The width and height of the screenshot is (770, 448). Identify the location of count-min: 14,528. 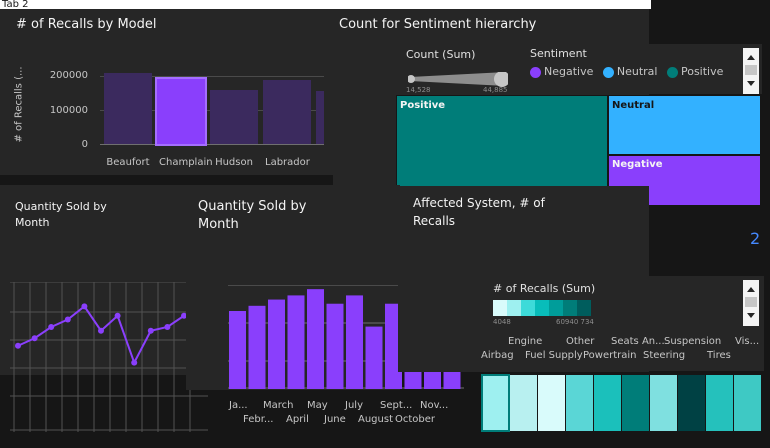
(418, 90).